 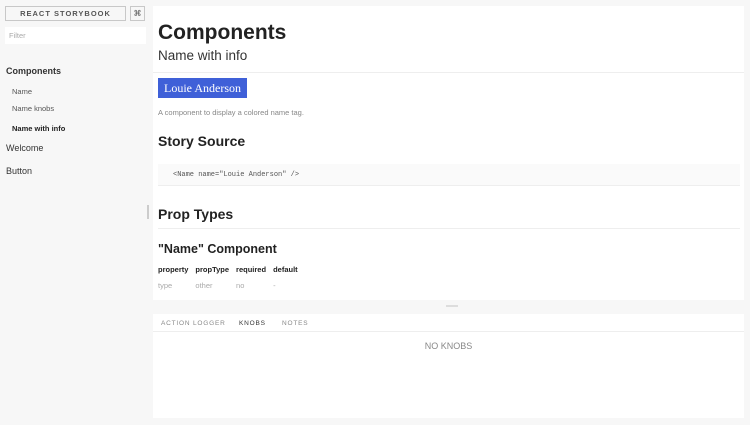 What do you see at coordinates (148, 212) in the screenshot?
I see `sidebar-resize-handle` at bounding box center [148, 212].